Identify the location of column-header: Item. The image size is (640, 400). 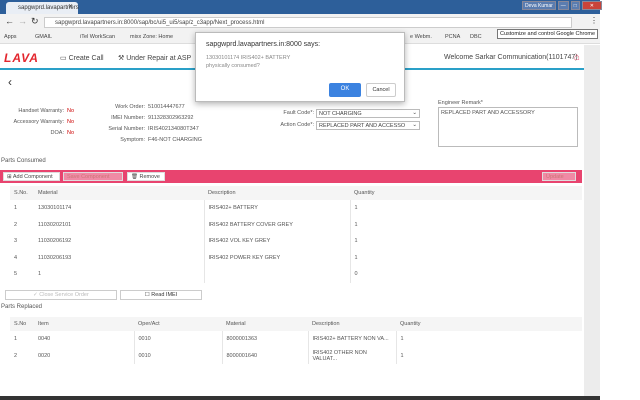
(43, 324).